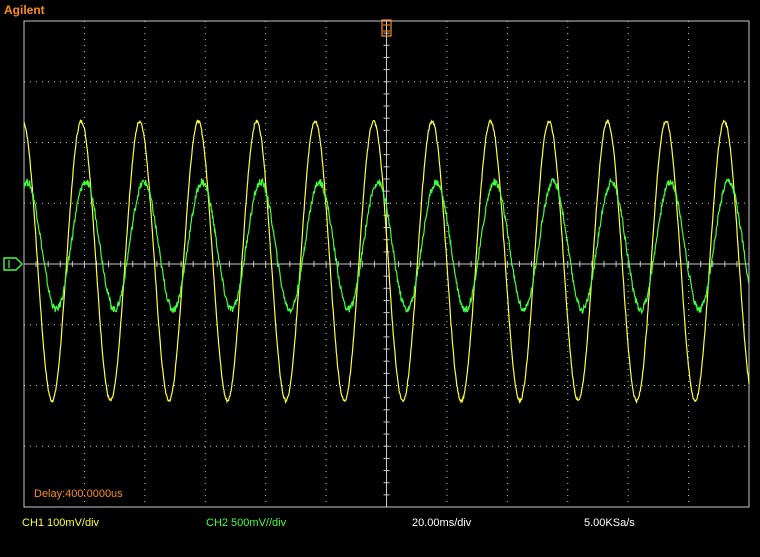 The width and height of the screenshot is (760, 557). What do you see at coordinates (609, 523) in the screenshot?
I see `sample-rate-readout: 5.00KSa/s` at bounding box center [609, 523].